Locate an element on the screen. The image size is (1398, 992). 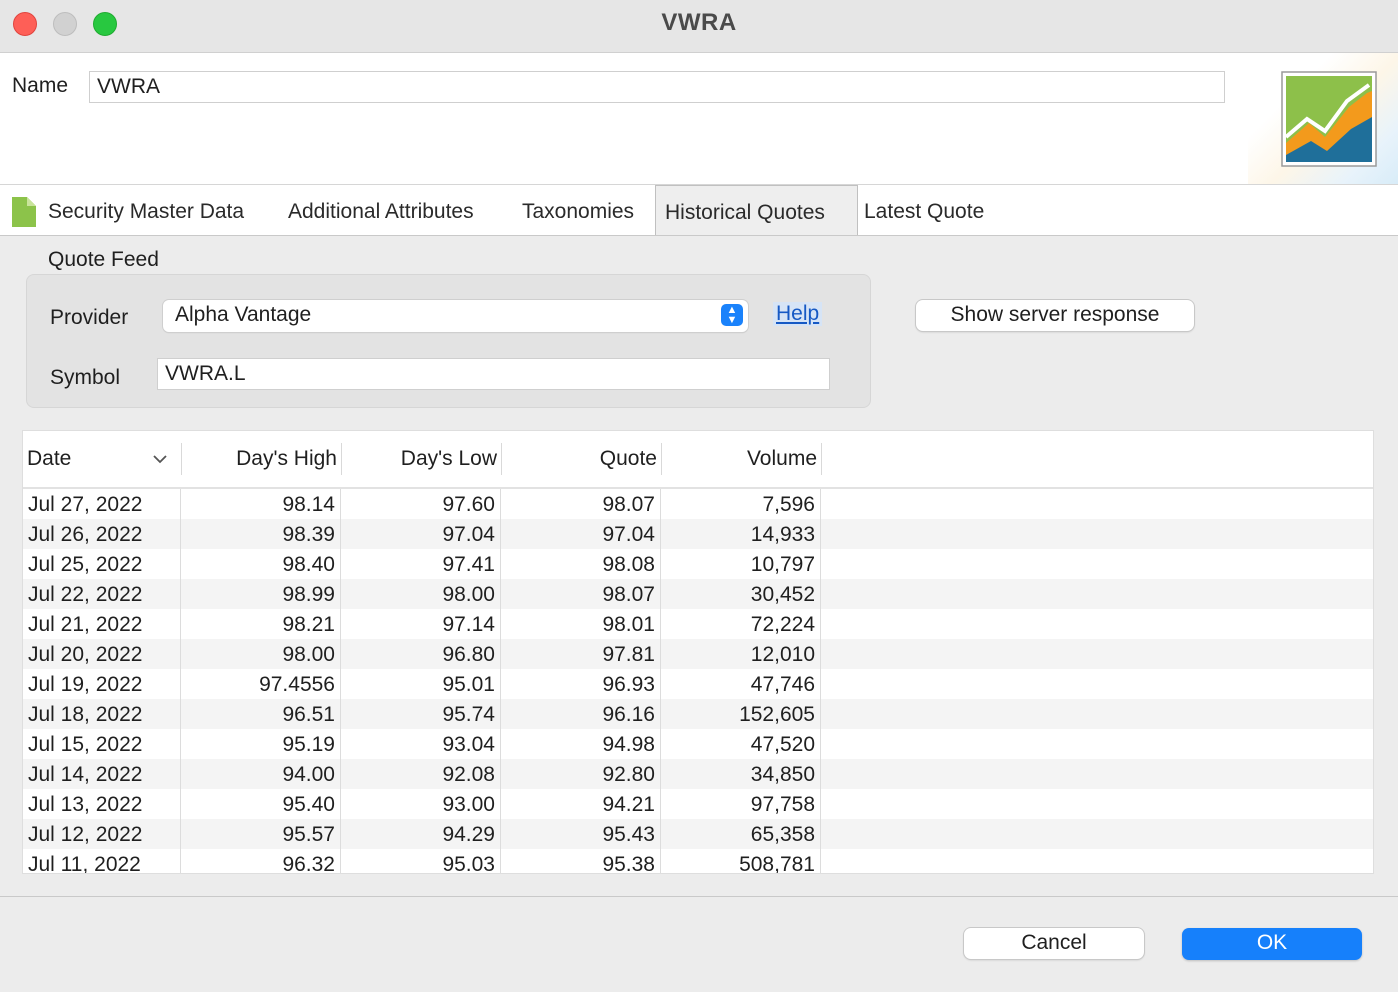
cell-days-low: 95.74 is located at coordinates (421, 714).